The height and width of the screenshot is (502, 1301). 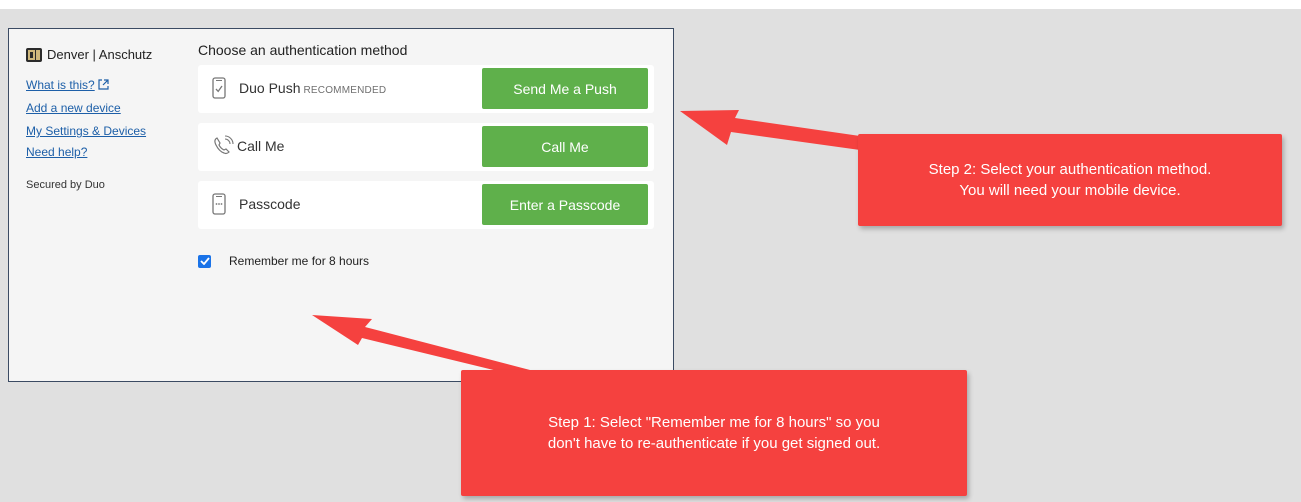 I want to click on callout-step-2-line-2: You will need your mobile device., so click(x=1070, y=190).